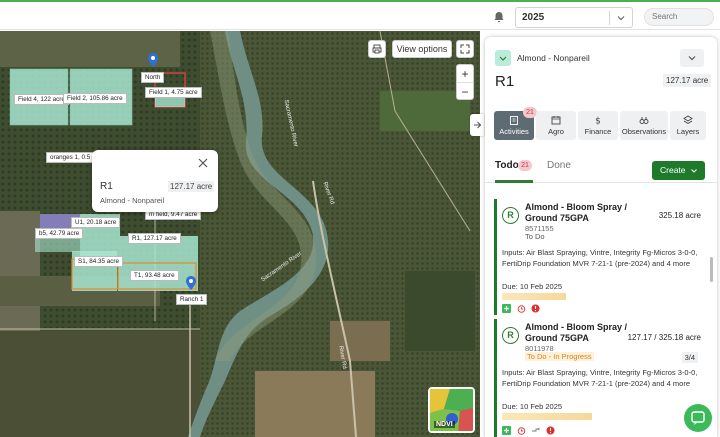 This screenshot has height=437, width=720. Describe the element at coordinates (711, 269) in the screenshot. I see `panel-scrollbar` at that location.